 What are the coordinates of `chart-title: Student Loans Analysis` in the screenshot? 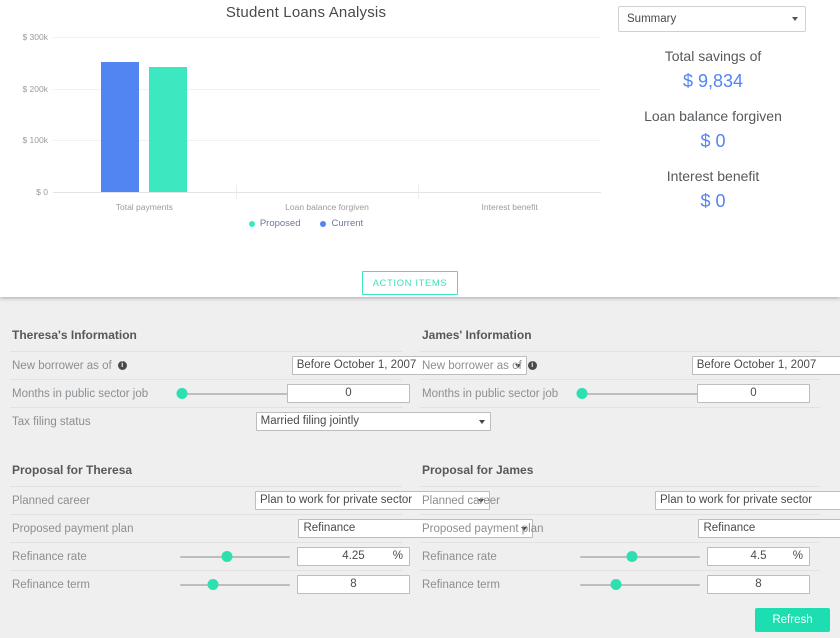 It's located at (306, 12).